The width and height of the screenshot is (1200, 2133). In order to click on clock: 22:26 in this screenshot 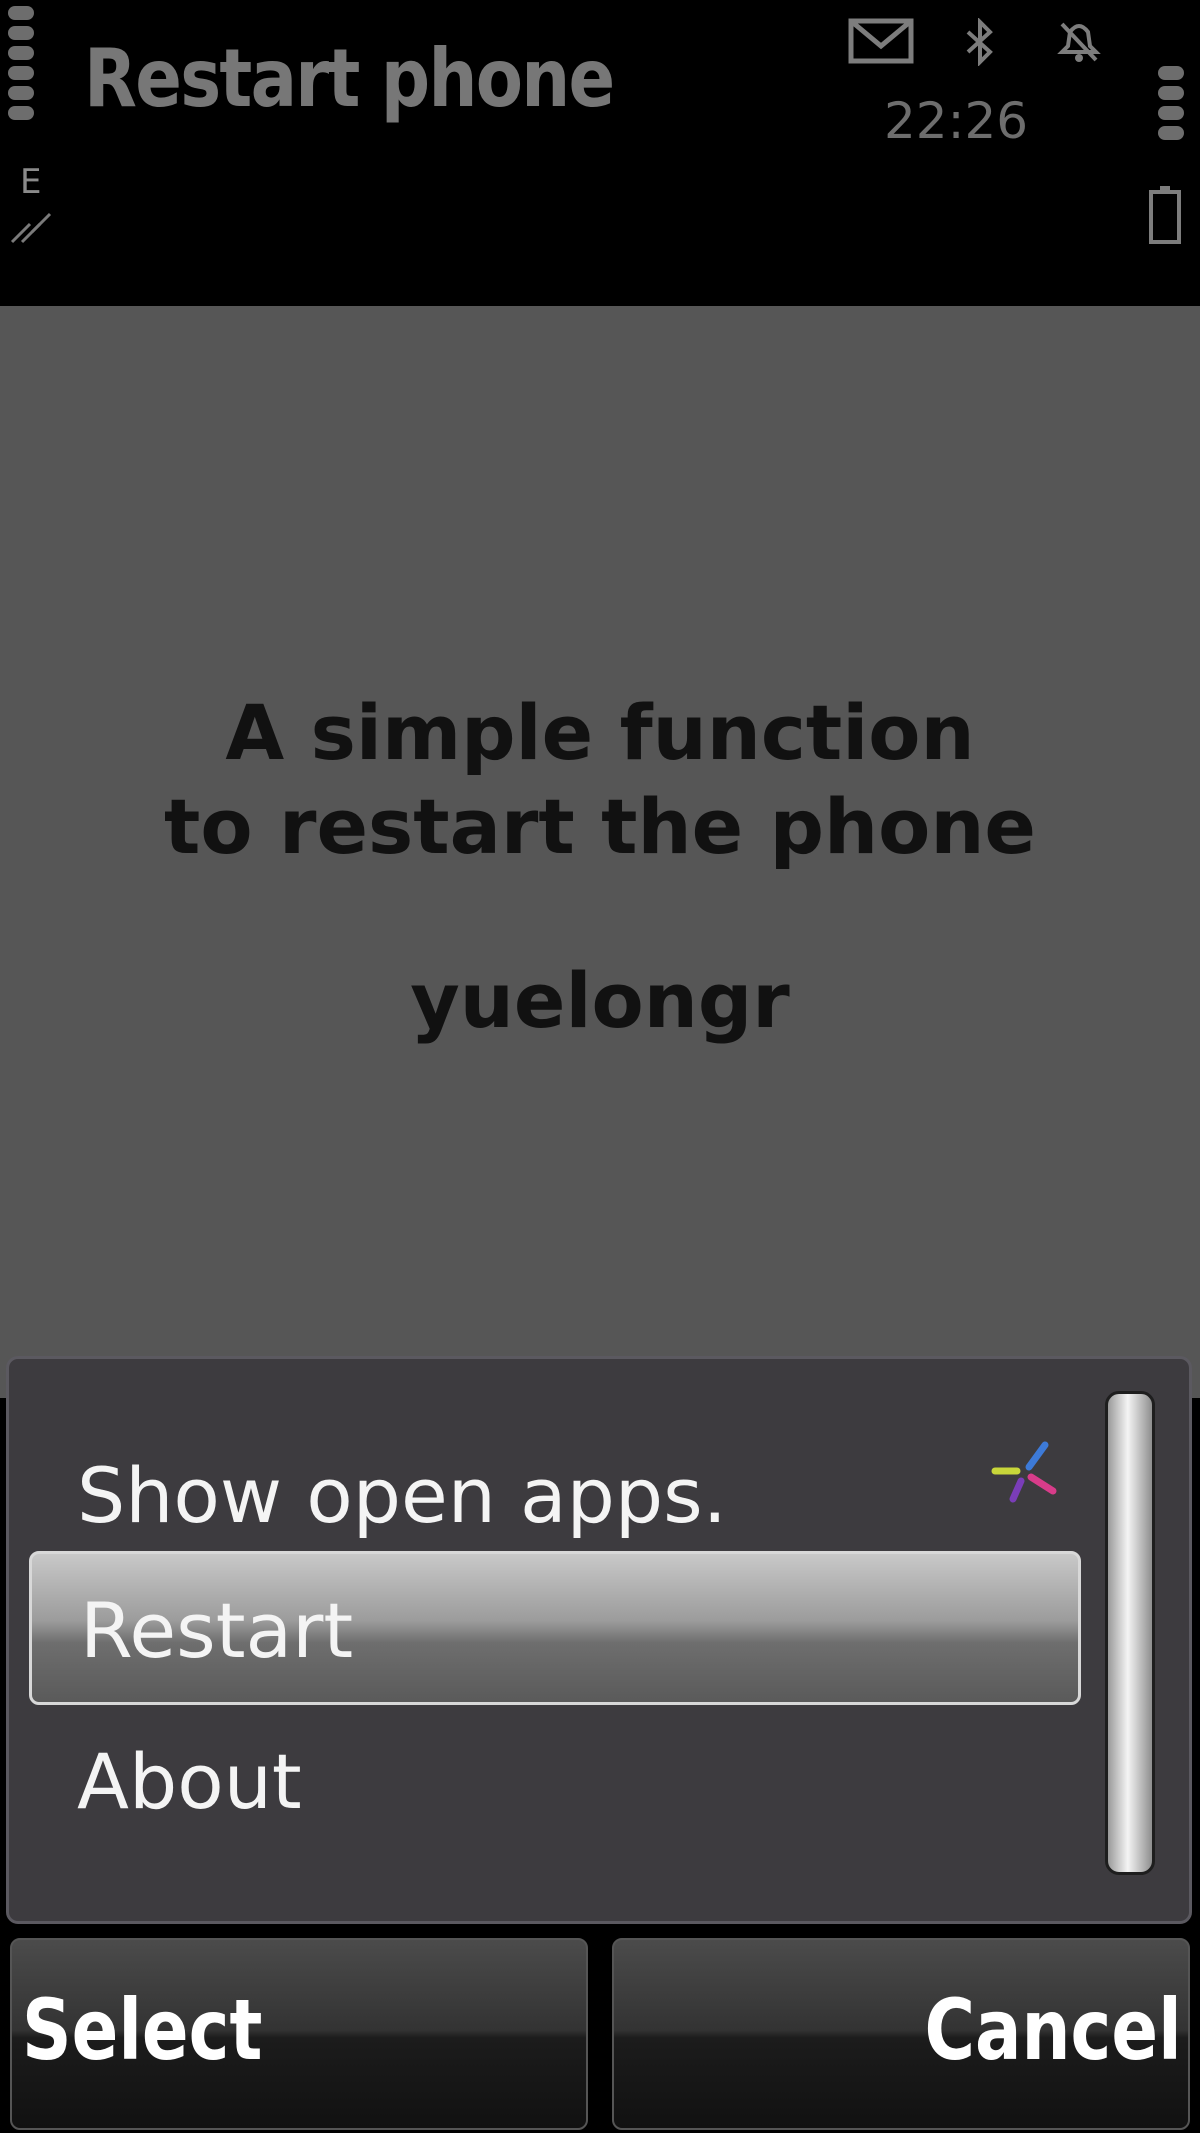, I will do `click(956, 121)`.